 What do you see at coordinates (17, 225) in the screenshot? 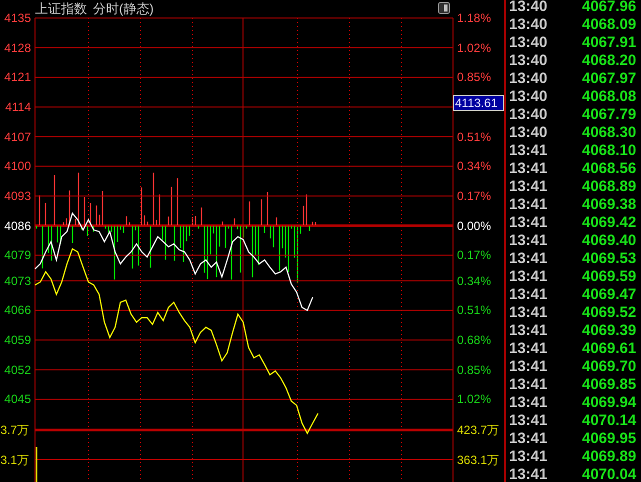
I see `price-axis-label: 4086` at bounding box center [17, 225].